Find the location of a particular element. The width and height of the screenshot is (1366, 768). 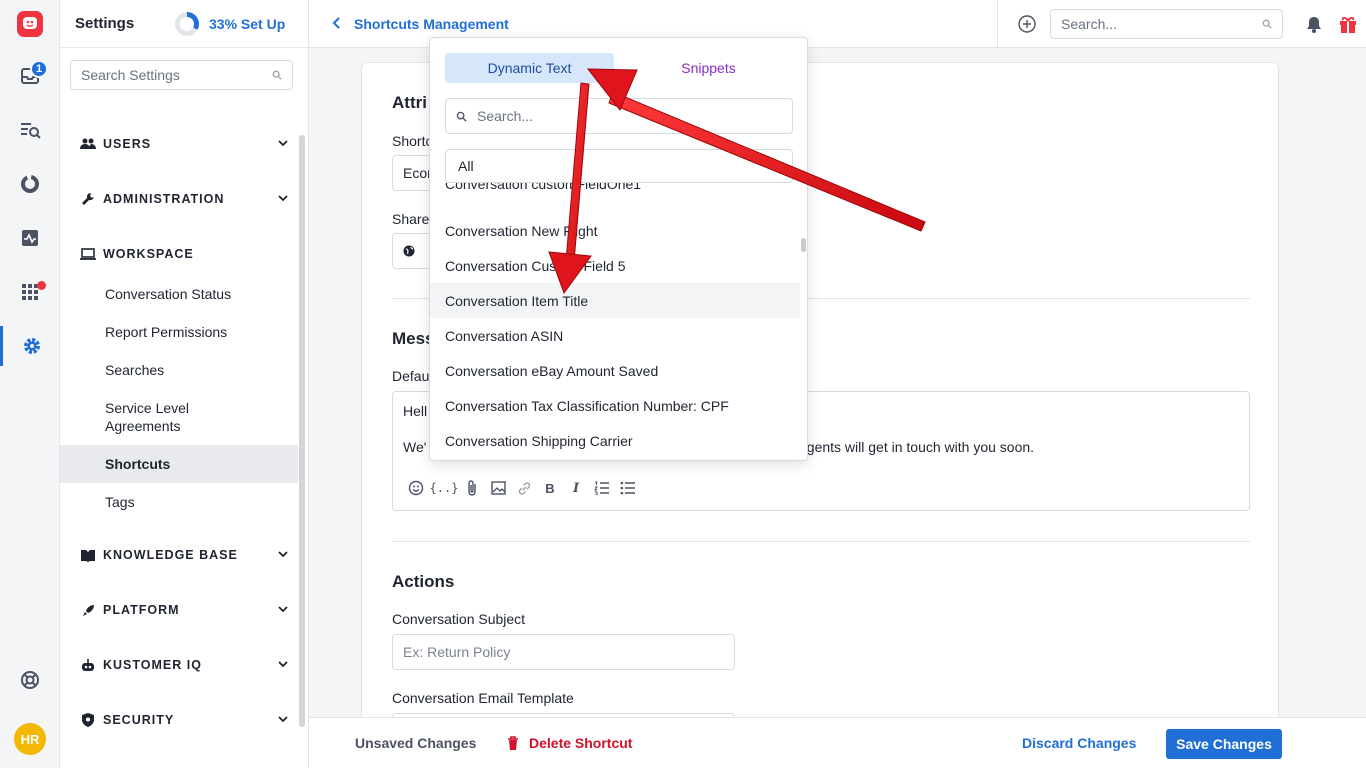

shortcut-name-label: Shortc is located at coordinates (412, 141).